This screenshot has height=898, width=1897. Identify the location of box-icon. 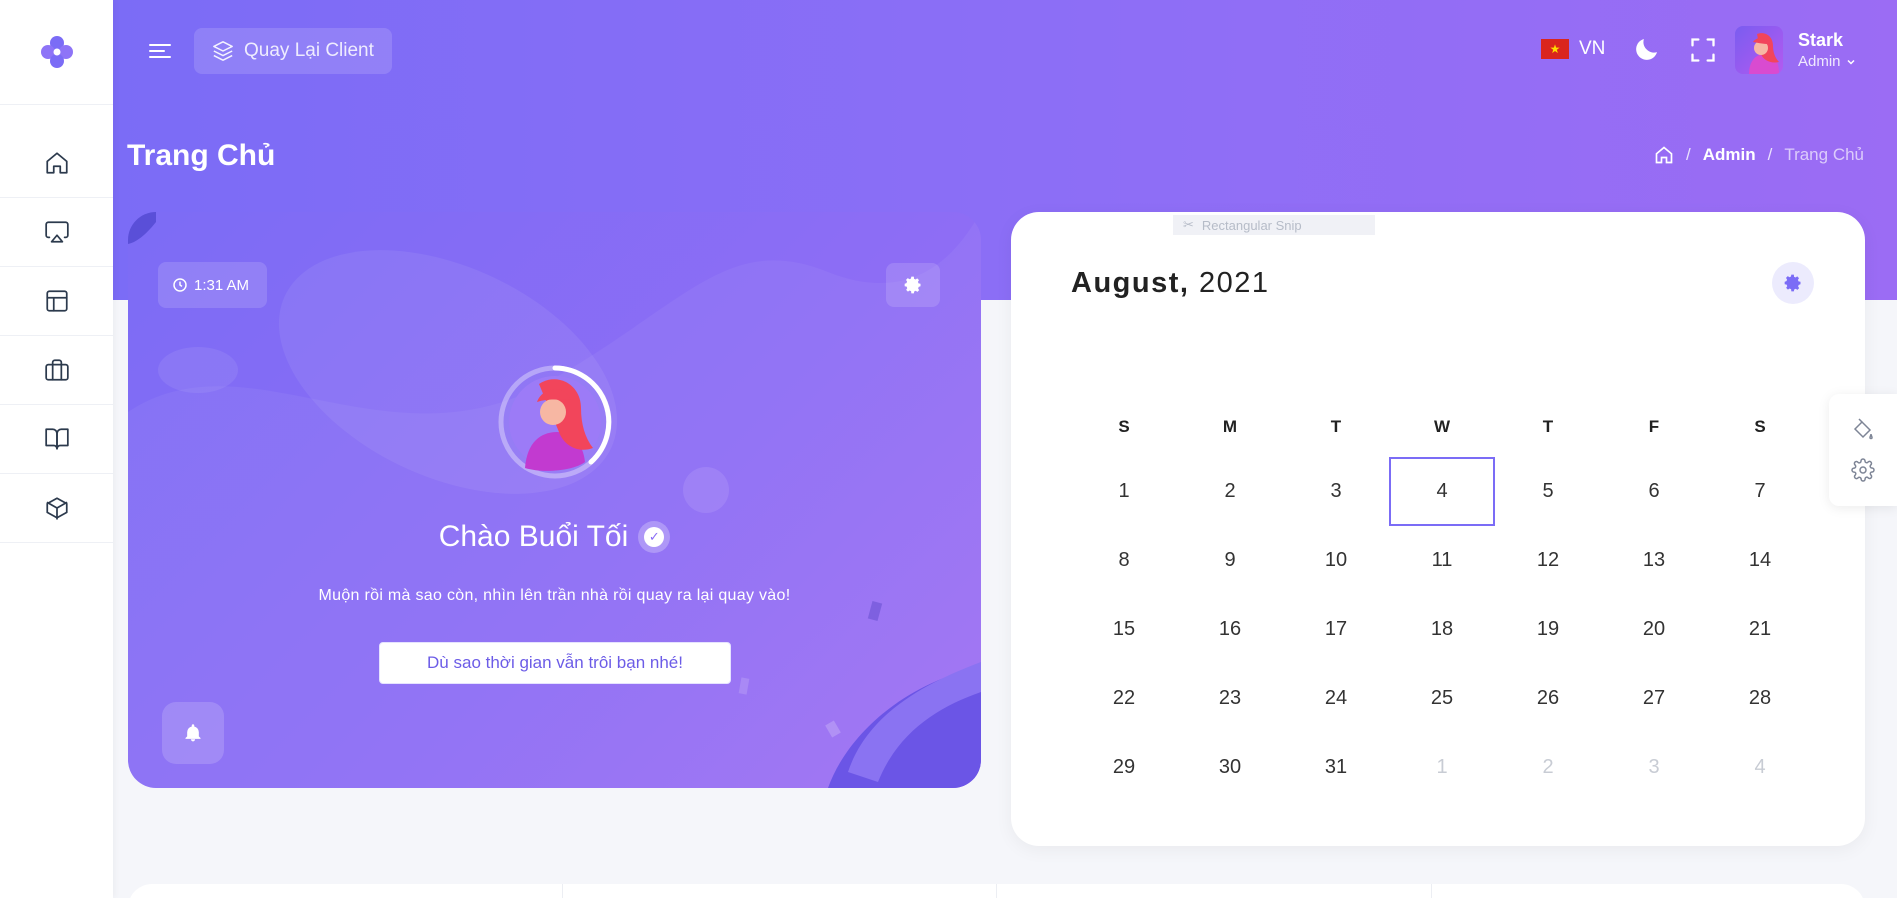
(56, 508).